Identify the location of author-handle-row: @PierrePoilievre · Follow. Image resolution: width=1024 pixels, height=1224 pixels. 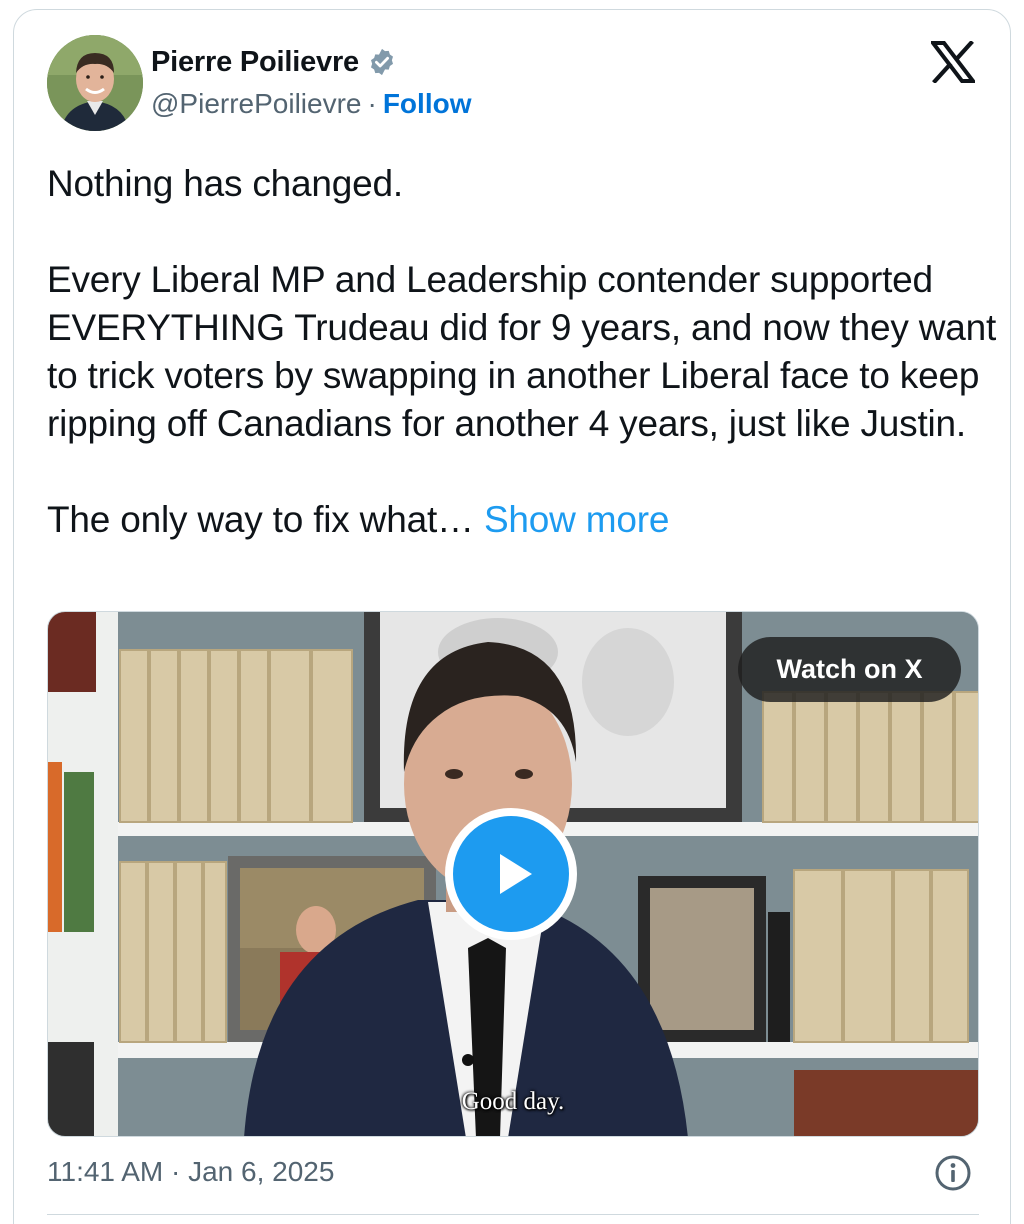
(311, 104).